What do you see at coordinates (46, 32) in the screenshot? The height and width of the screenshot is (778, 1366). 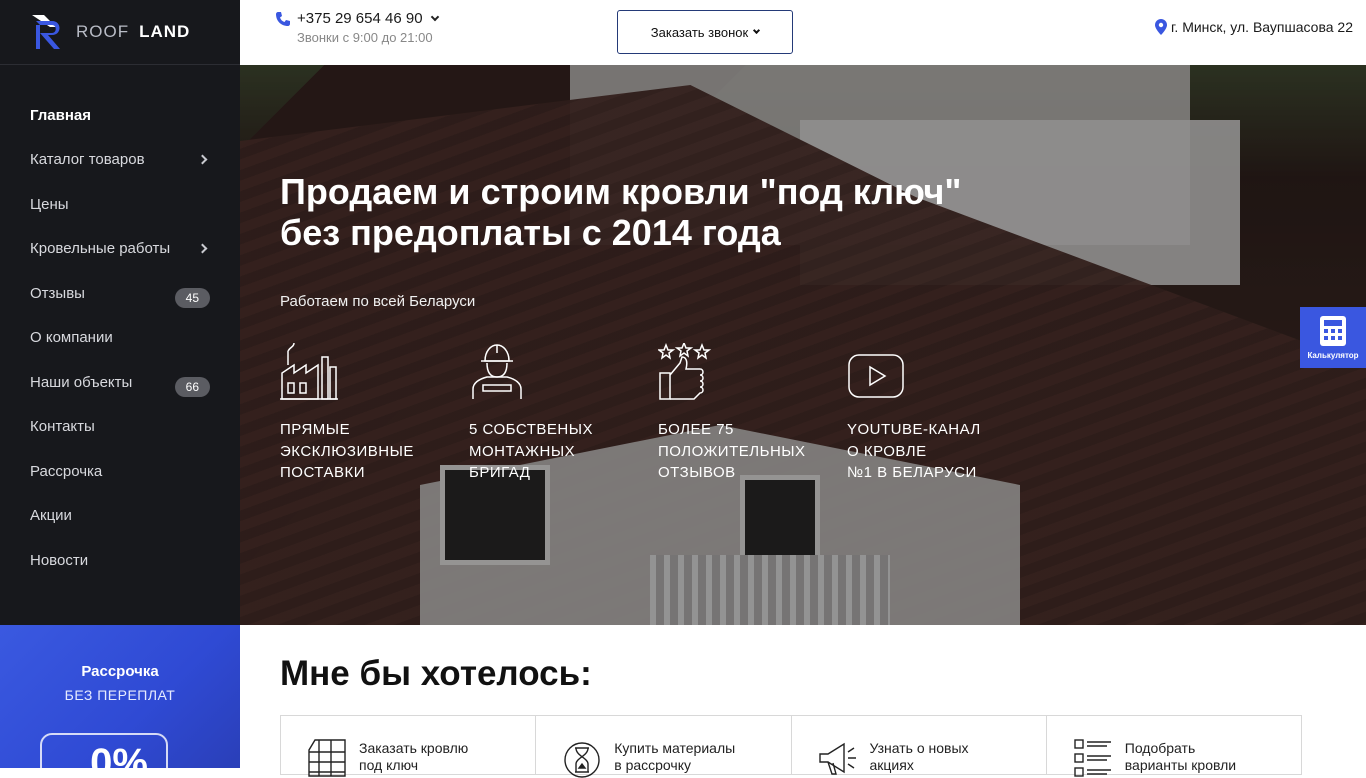 I see `logo-icon` at bounding box center [46, 32].